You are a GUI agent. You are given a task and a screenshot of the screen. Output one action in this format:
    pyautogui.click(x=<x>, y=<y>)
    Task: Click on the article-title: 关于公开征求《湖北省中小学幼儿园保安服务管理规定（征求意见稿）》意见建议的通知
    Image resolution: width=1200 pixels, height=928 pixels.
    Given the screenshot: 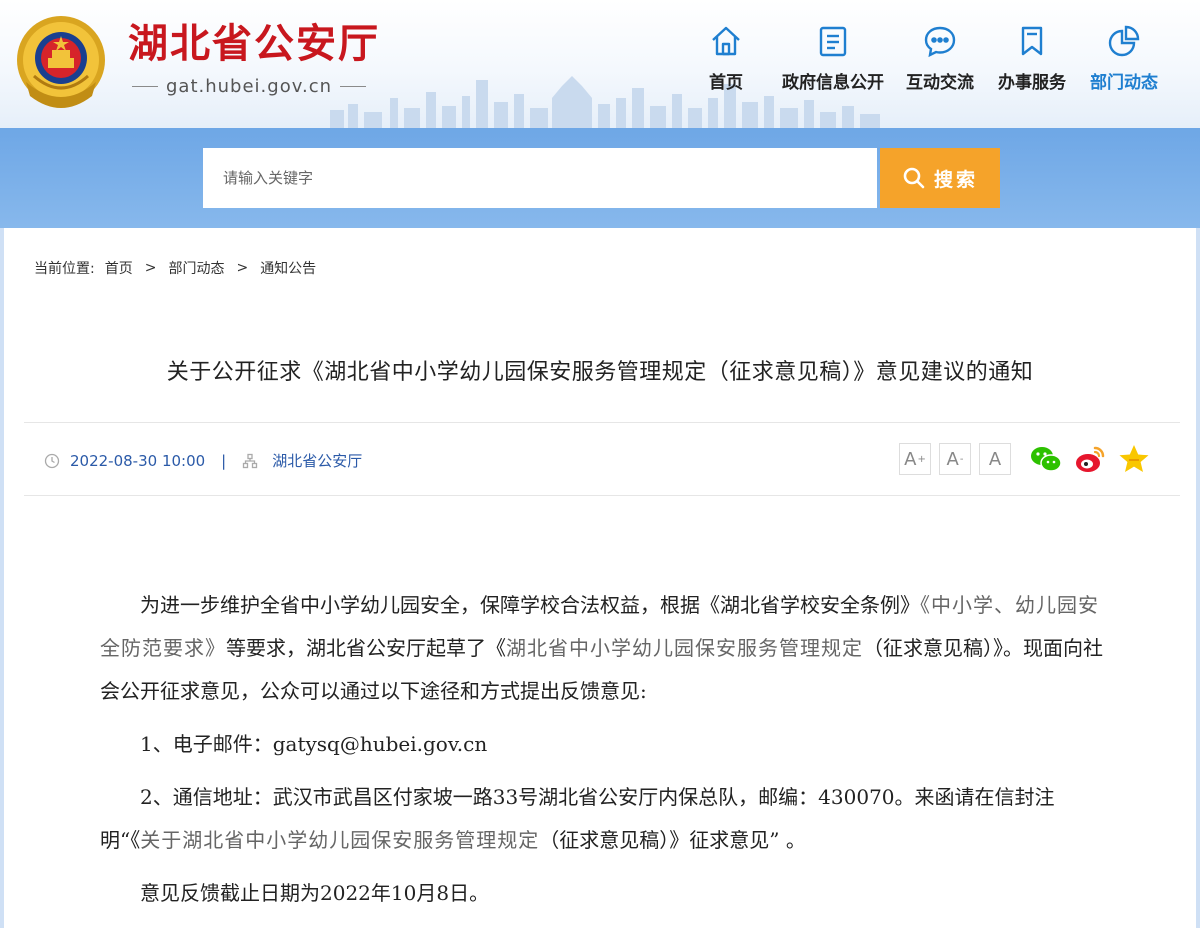 What is the action you would take?
    pyautogui.click(x=600, y=372)
    